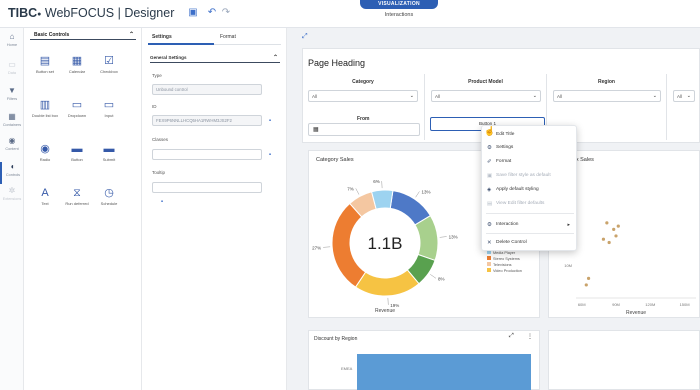  I want to click on legend-swatch, so click(489, 264).